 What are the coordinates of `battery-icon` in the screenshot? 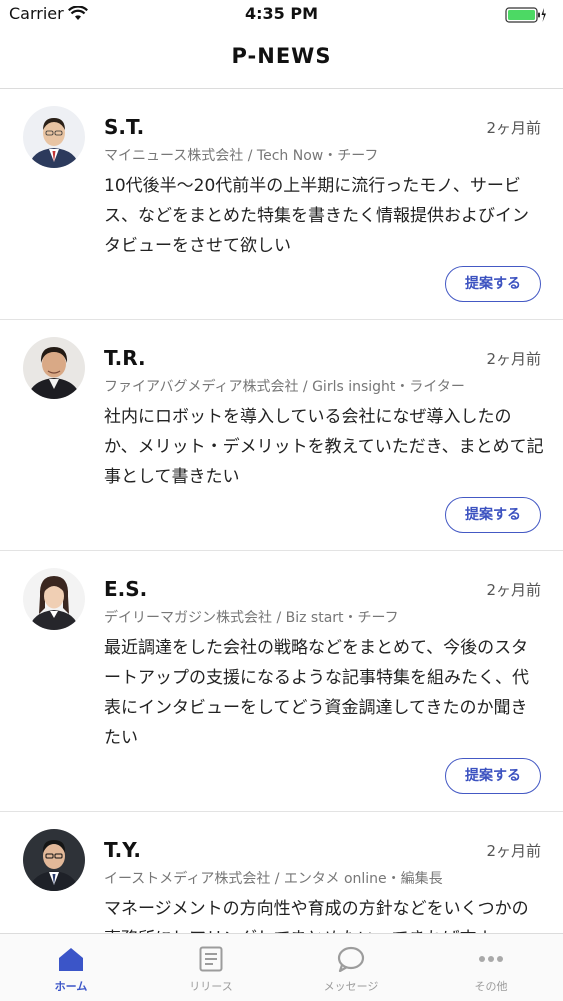 It's located at (526, 17).